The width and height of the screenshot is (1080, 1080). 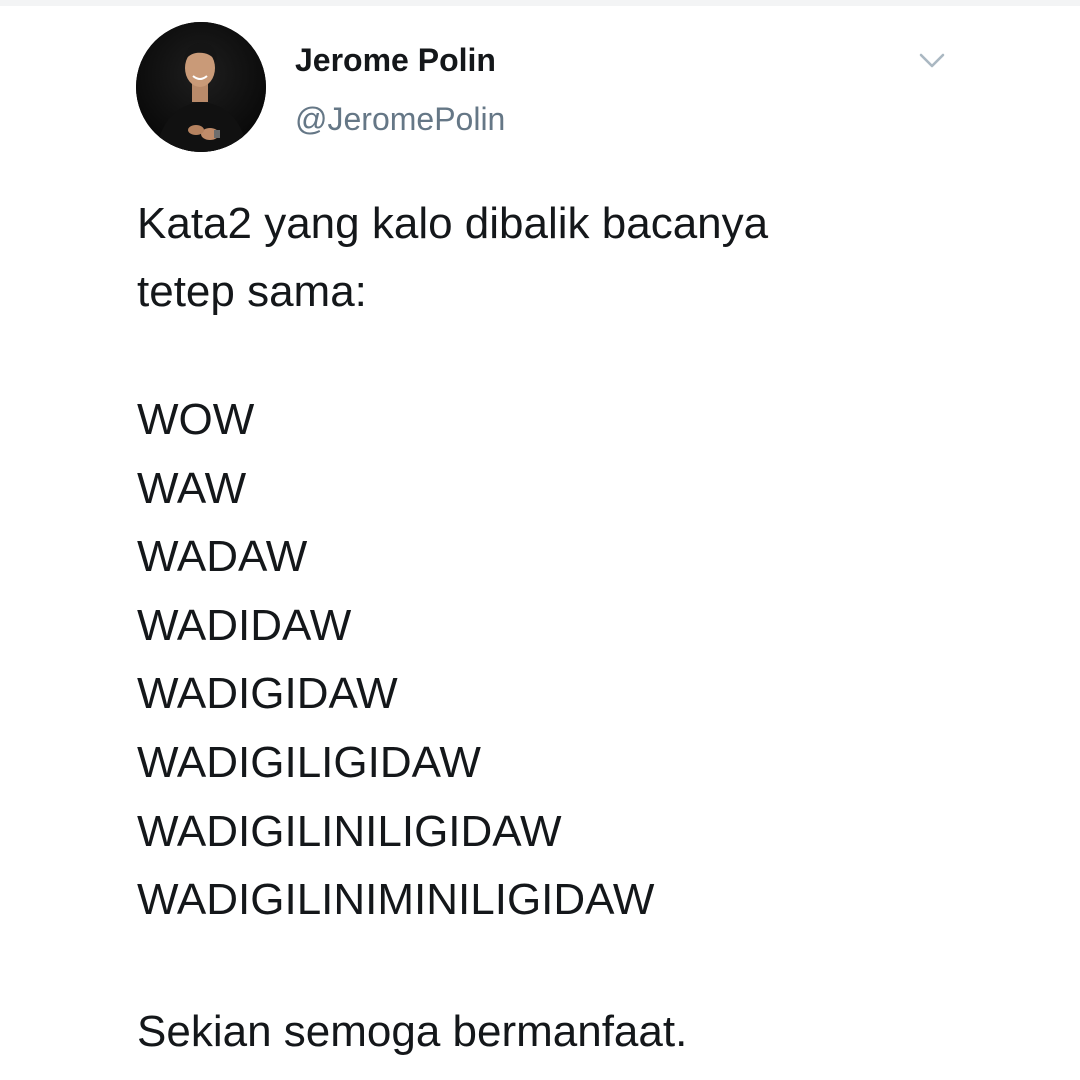 I want to click on palindrome-word: WAW, so click(x=192, y=488).